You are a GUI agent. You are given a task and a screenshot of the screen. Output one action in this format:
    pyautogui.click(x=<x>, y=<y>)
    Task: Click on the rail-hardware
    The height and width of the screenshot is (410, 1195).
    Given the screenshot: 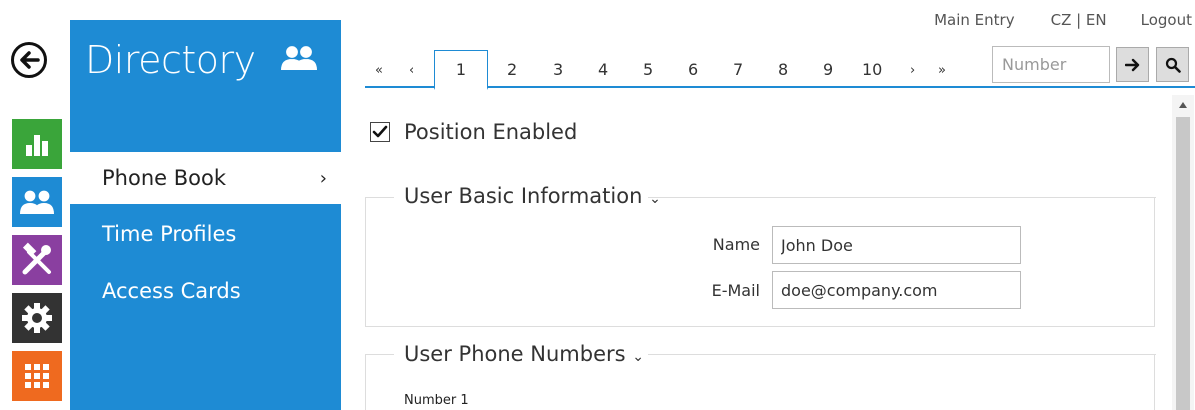 What is the action you would take?
    pyautogui.click(x=37, y=260)
    